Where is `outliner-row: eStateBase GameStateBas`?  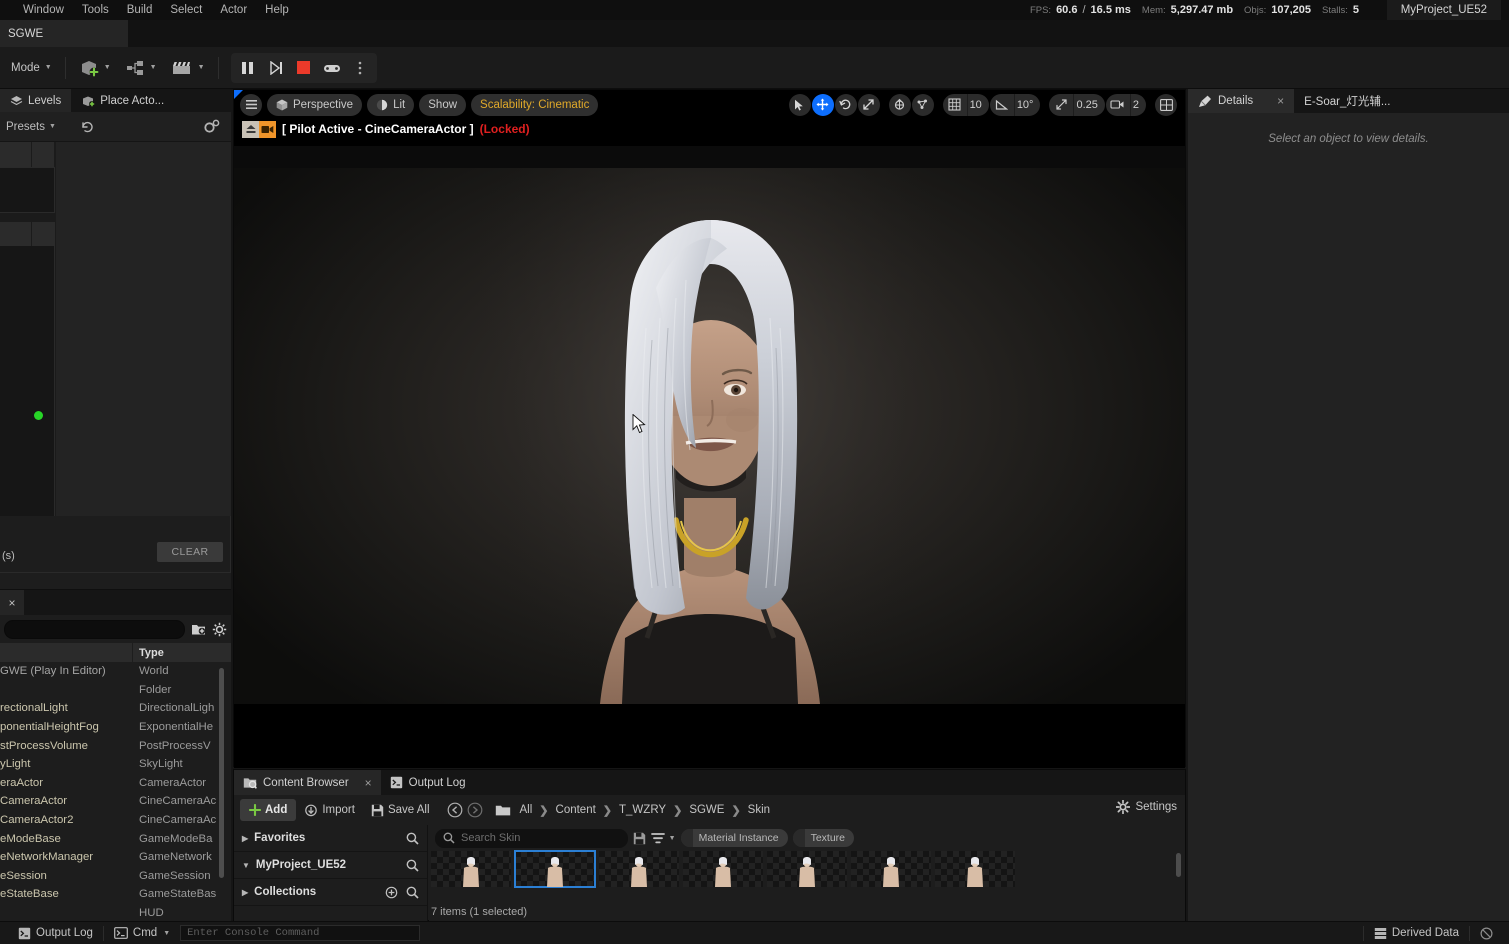 outliner-row: eStateBase GameStateBas is located at coordinates (115, 894).